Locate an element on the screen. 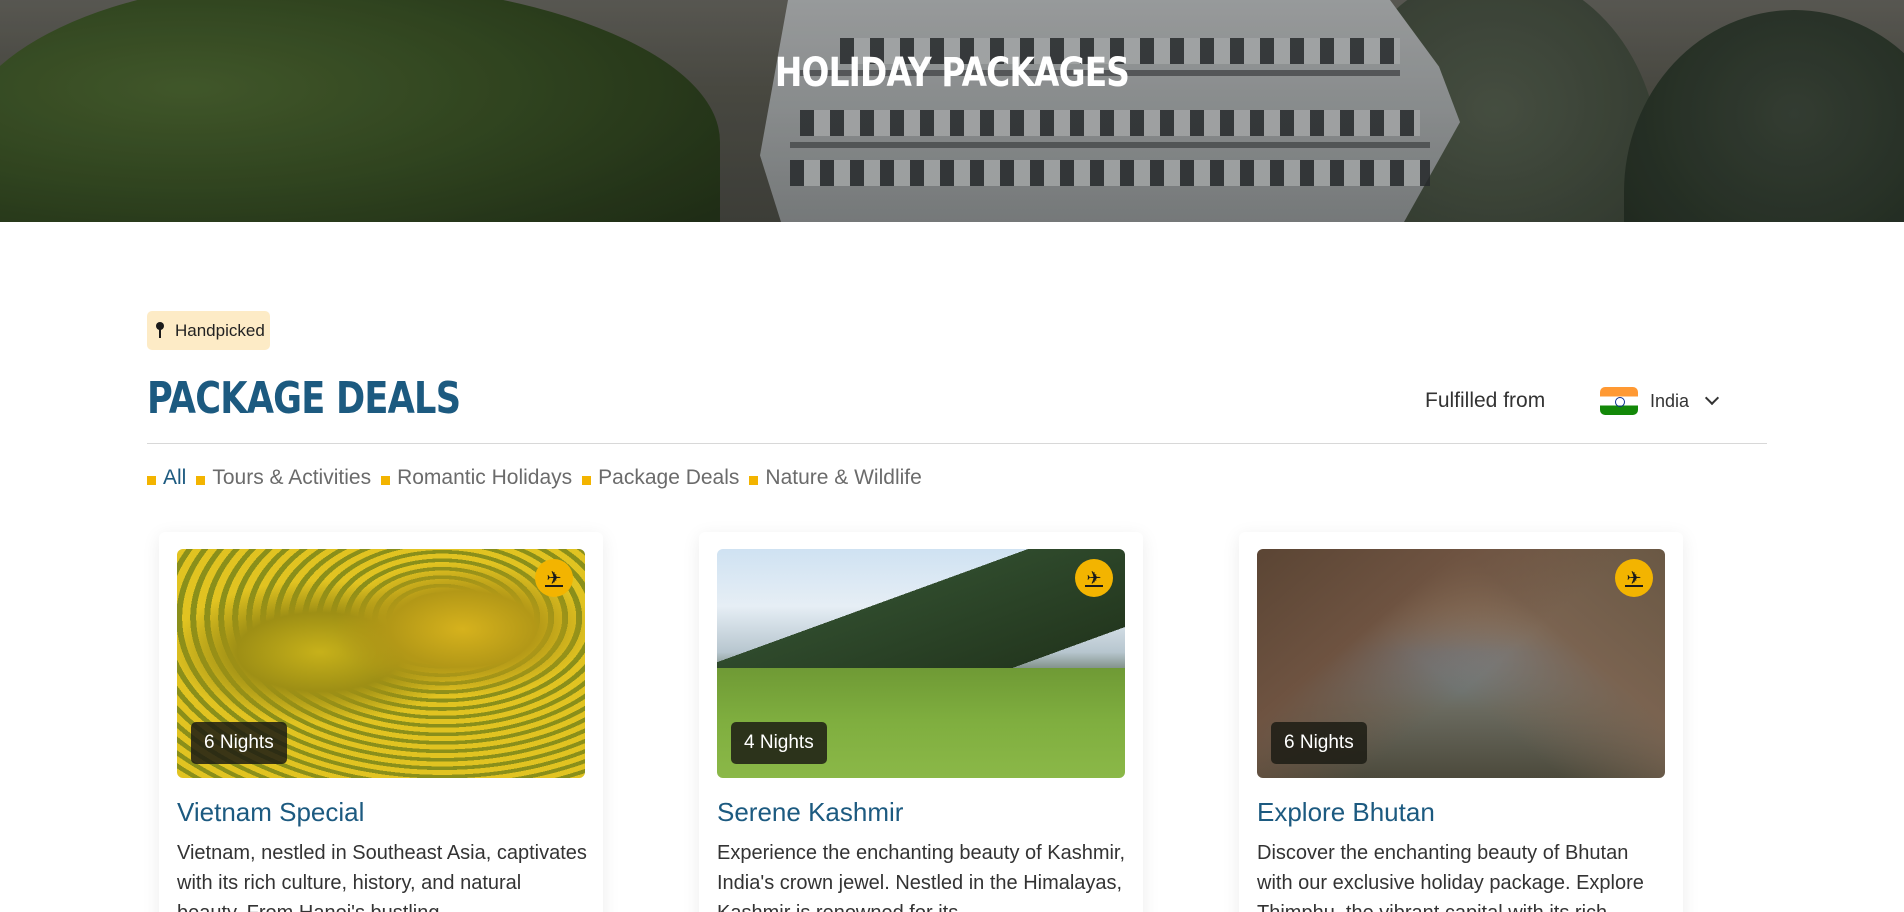 The height and width of the screenshot is (912, 1904). package-title: Explore Bhutan is located at coordinates (1346, 812).